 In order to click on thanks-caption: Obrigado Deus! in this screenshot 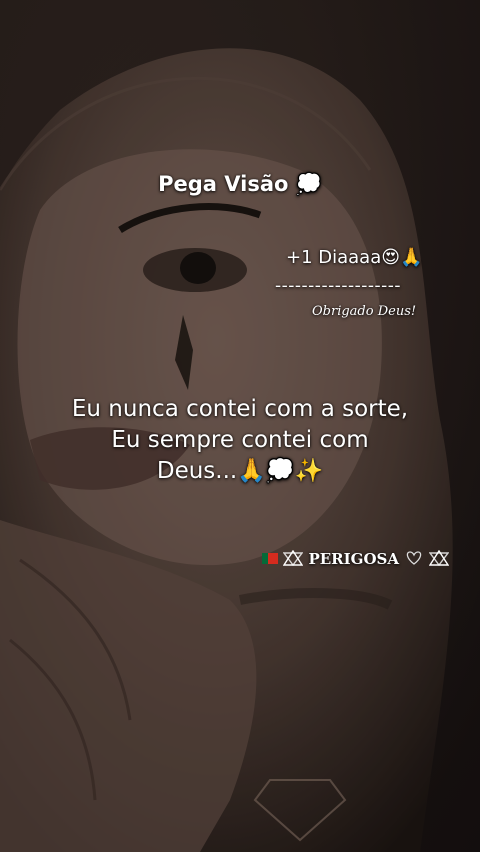, I will do `click(364, 311)`.